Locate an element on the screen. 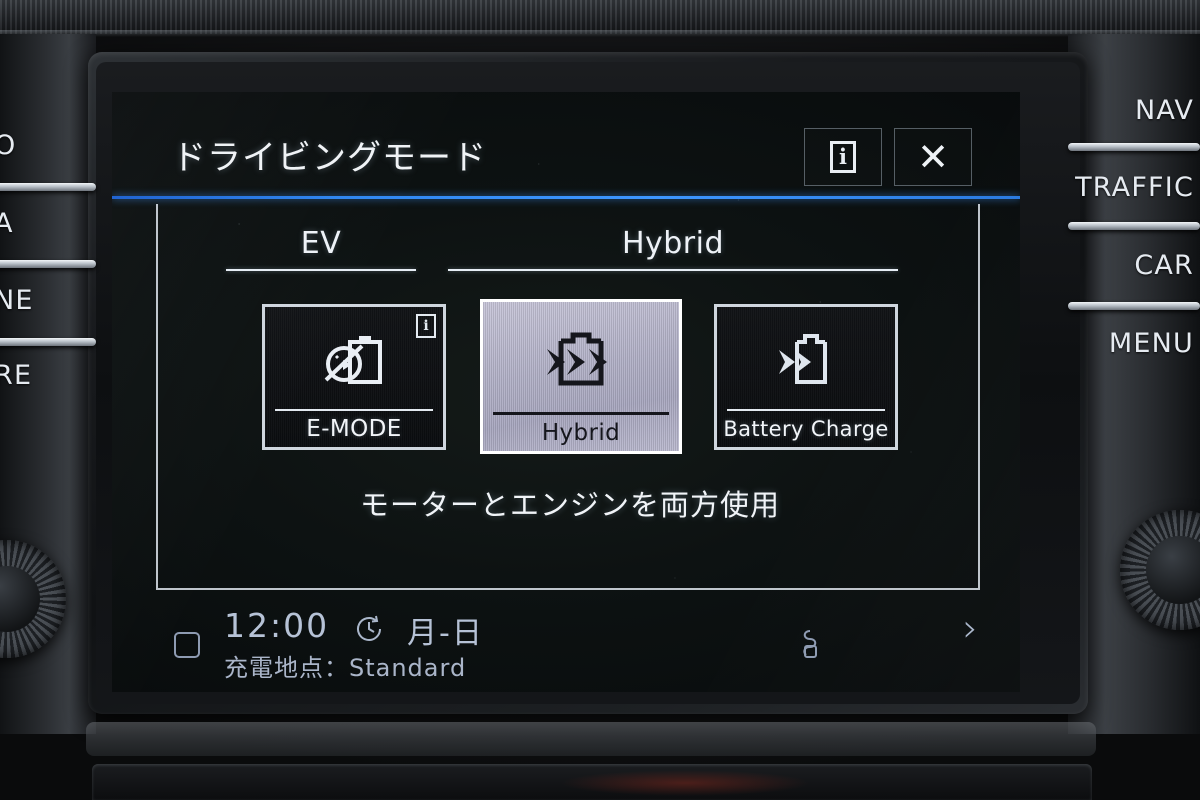 The width and height of the screenshot is (1200, 800). column-rule-ev is located at coordinates (321, 270).